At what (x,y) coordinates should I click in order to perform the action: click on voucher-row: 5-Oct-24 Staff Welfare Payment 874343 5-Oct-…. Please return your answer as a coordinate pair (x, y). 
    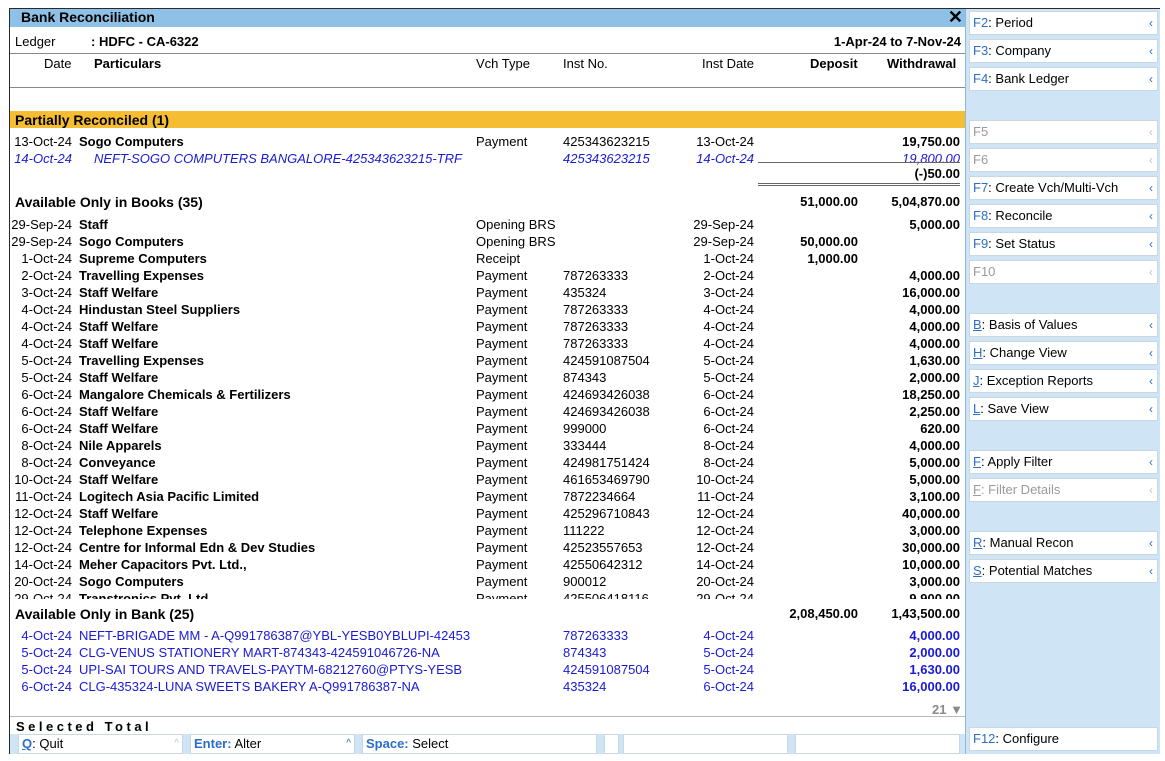
    Looking at the image, I should click on (487, 377).